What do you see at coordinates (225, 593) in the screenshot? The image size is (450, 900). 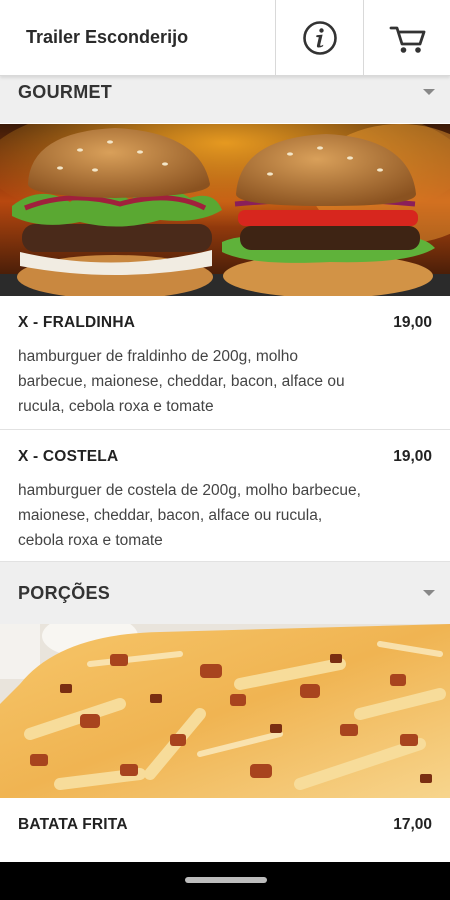 I see `category-header-porcoes: PORÇÕES` at bounding box center [225, 593].